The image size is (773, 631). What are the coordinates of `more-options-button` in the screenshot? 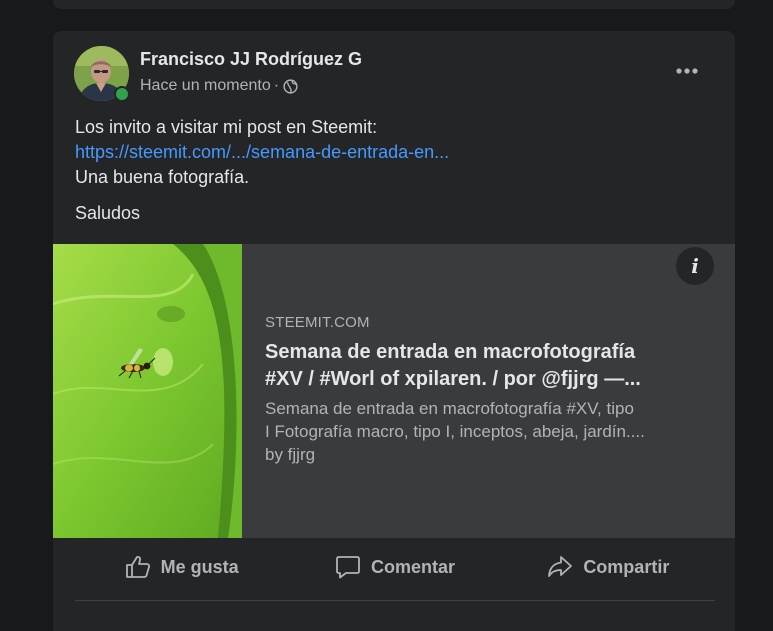 It's located at (687, 71).